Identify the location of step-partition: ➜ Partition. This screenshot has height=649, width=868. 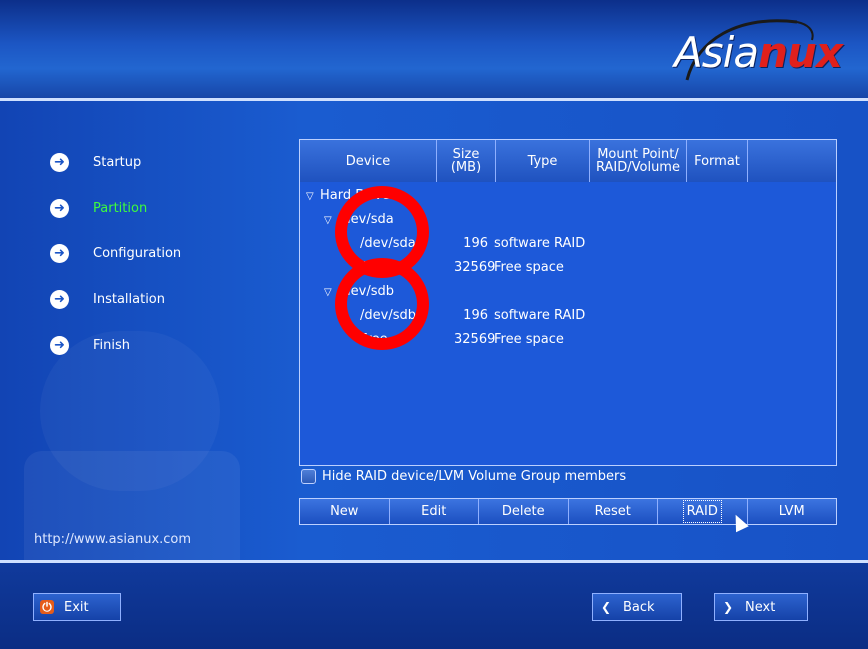
(98, 208).